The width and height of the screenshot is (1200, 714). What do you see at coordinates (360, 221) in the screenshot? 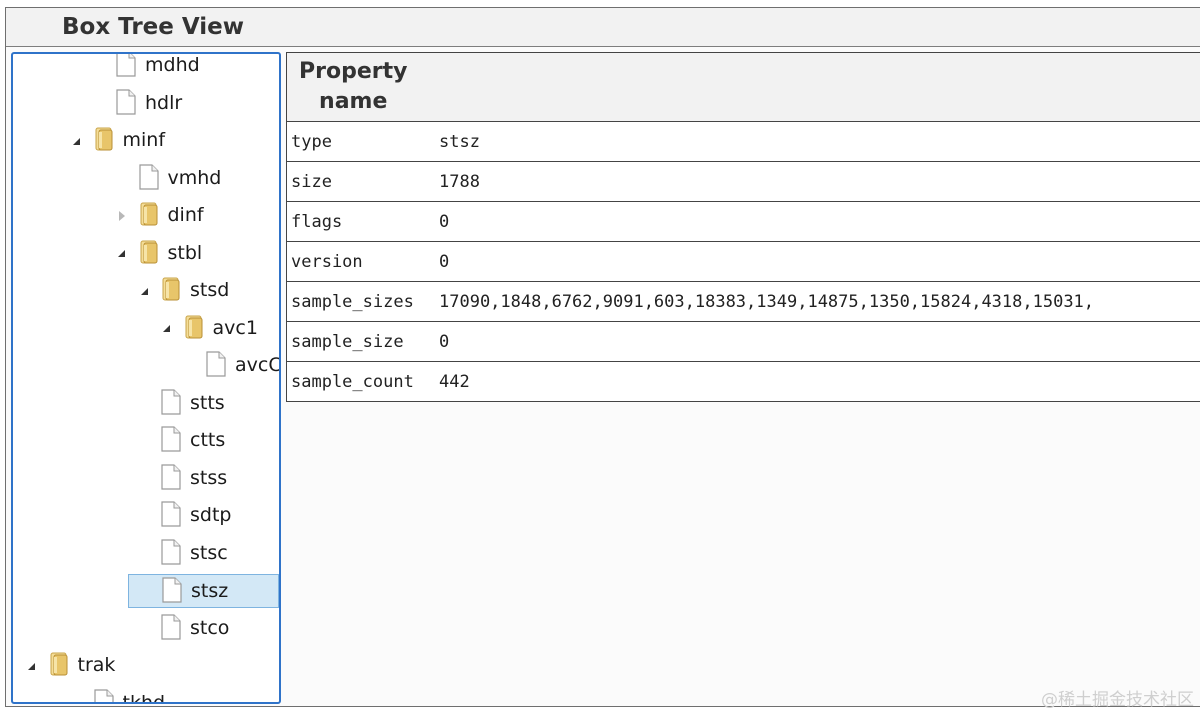
I see `property-name-cell: flags` at bounding box center [360, 221].